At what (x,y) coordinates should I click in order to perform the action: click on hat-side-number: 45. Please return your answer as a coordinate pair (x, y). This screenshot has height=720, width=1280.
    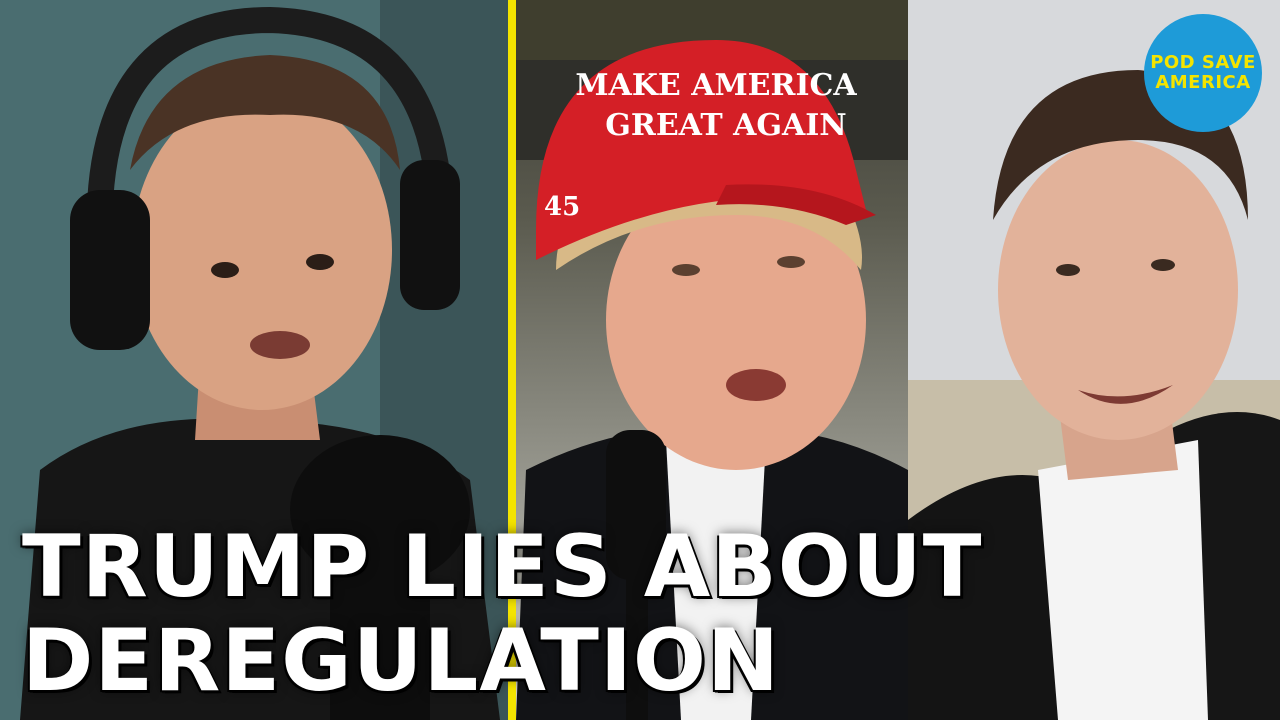
    Looking at the image, I should click on (562, 207).